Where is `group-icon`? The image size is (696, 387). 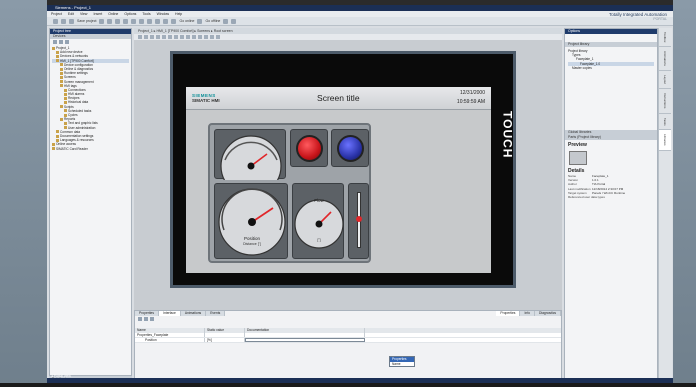 group-icon is located at coordinates (194, 37).